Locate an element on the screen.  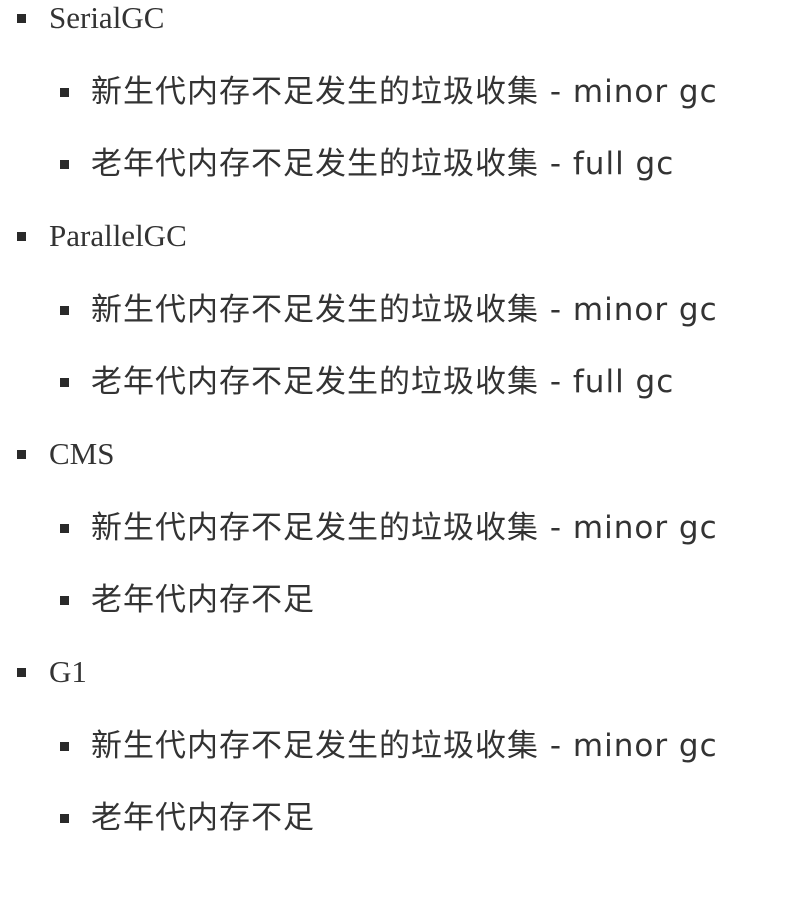
collector-name: SerialGC is located at coordinates (107, 17).